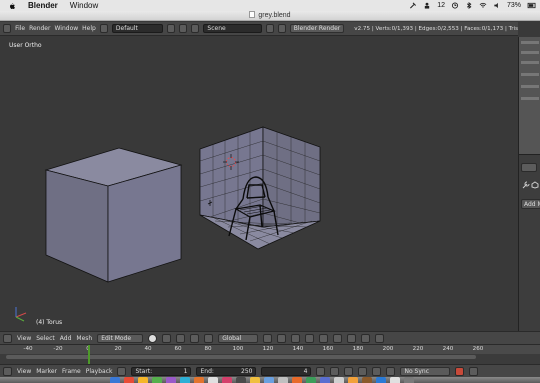 This screenshot has height=383, width=540. I want to click on sync-dropdown: No Sync, so click(425, 371).